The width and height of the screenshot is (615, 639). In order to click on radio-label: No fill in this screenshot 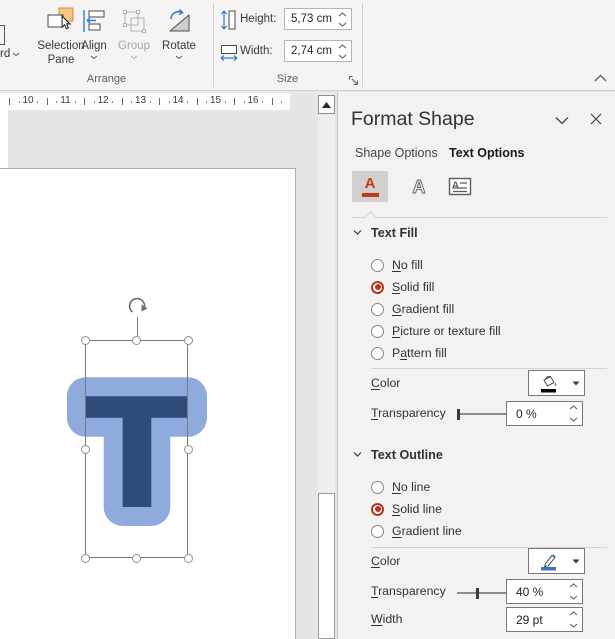, I will do `click(407, 265)`.